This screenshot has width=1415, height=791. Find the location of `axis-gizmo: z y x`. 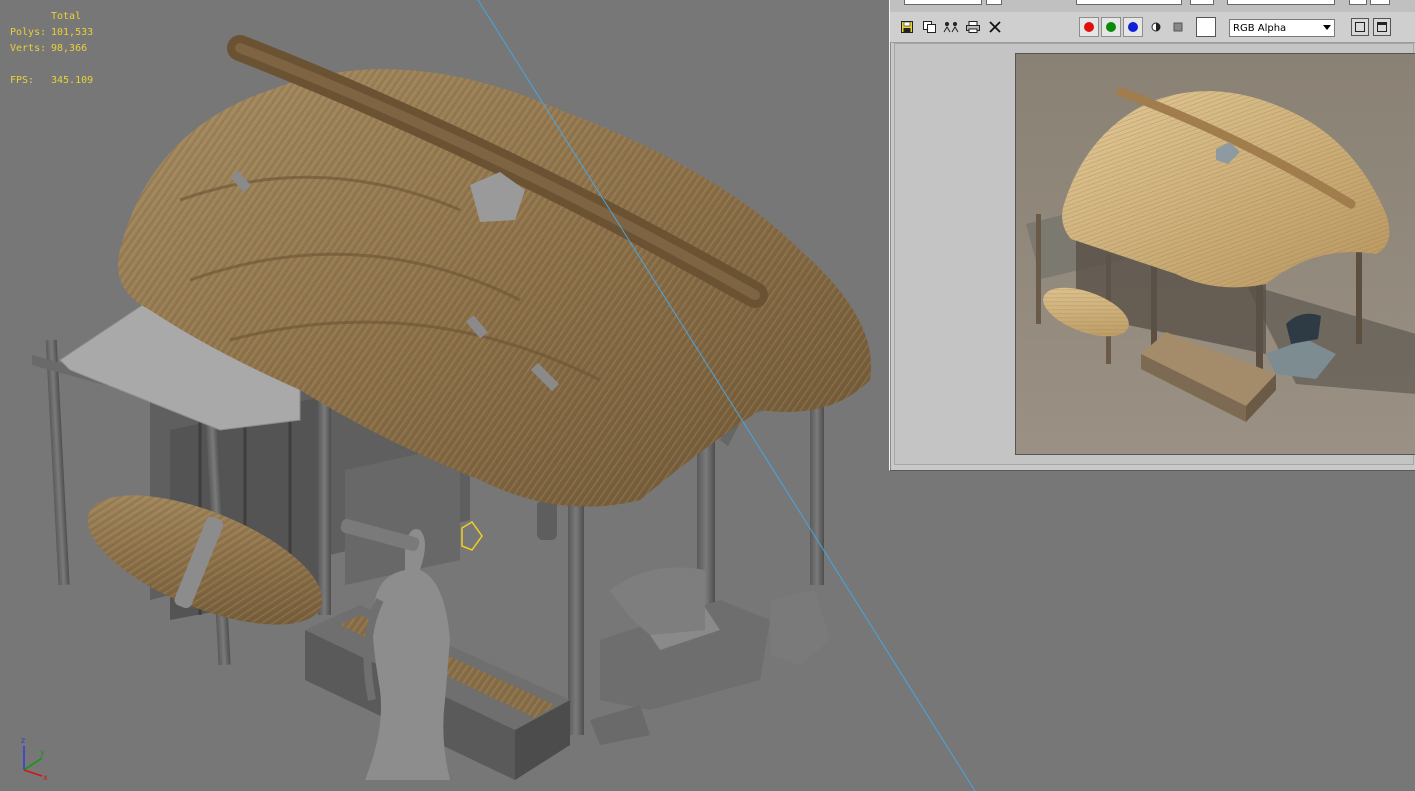

axis-gizmo: z y x is located at coordinates (34, 758).